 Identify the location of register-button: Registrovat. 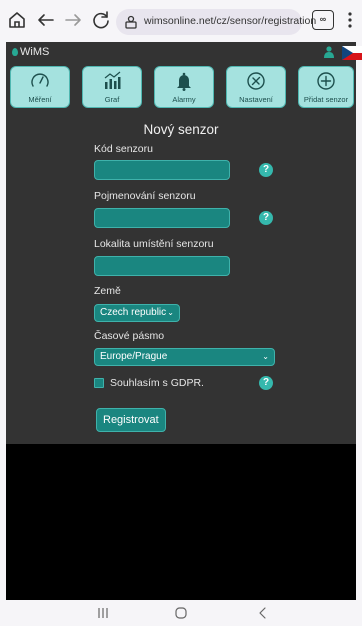
(131, 420).